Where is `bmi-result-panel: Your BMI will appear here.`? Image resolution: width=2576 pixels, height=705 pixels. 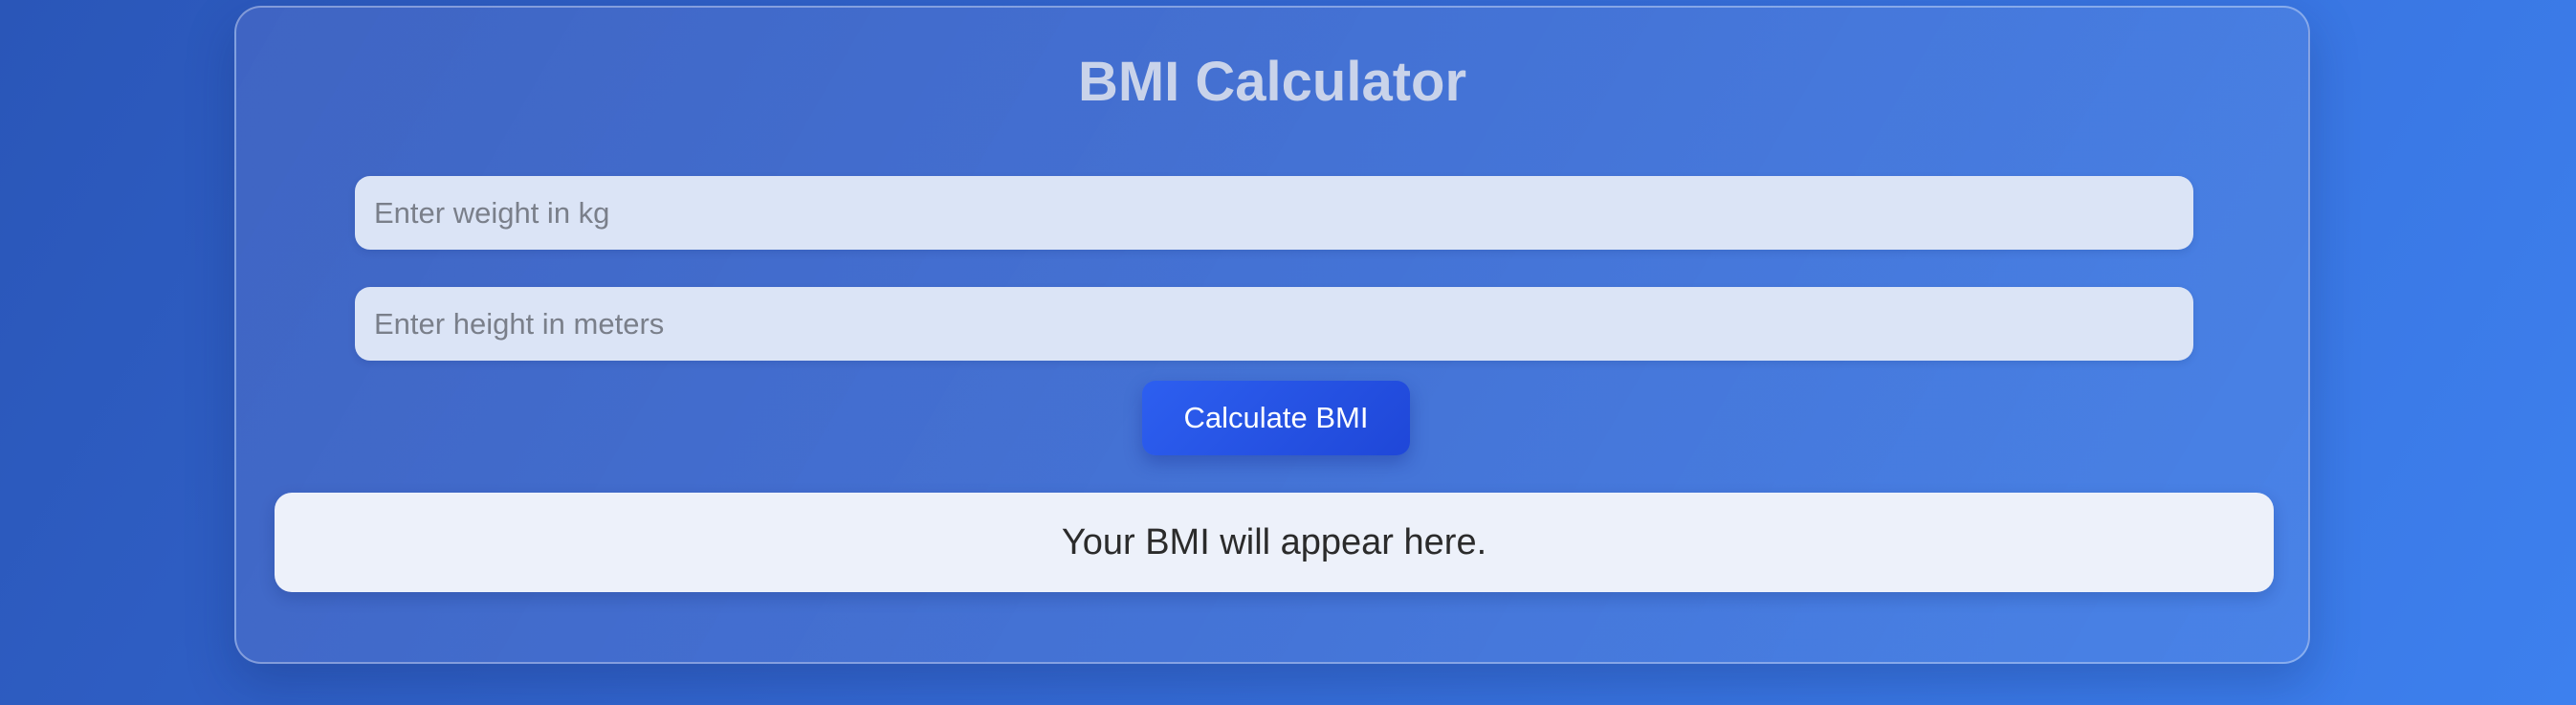
bmi-result-panel: Your BMI will appear here. is located at coordinates (1274, 542).